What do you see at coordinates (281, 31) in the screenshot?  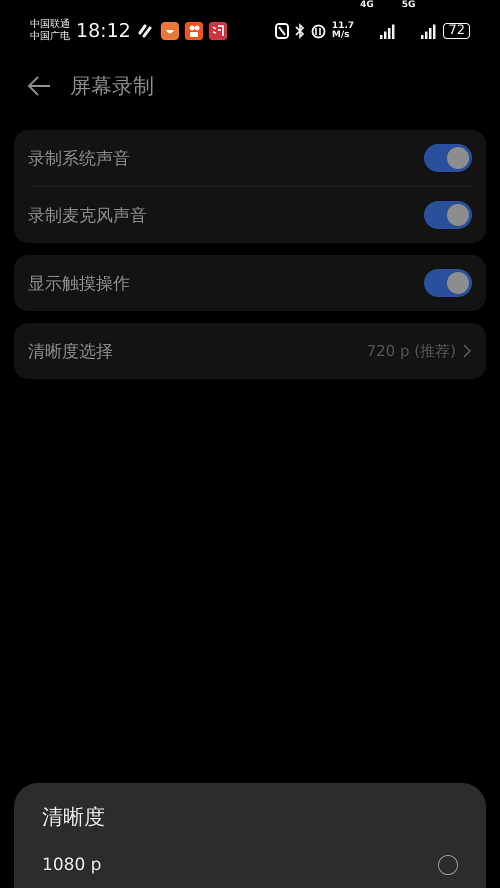 I see `nfc-icon` at bounding box center [281, 31].